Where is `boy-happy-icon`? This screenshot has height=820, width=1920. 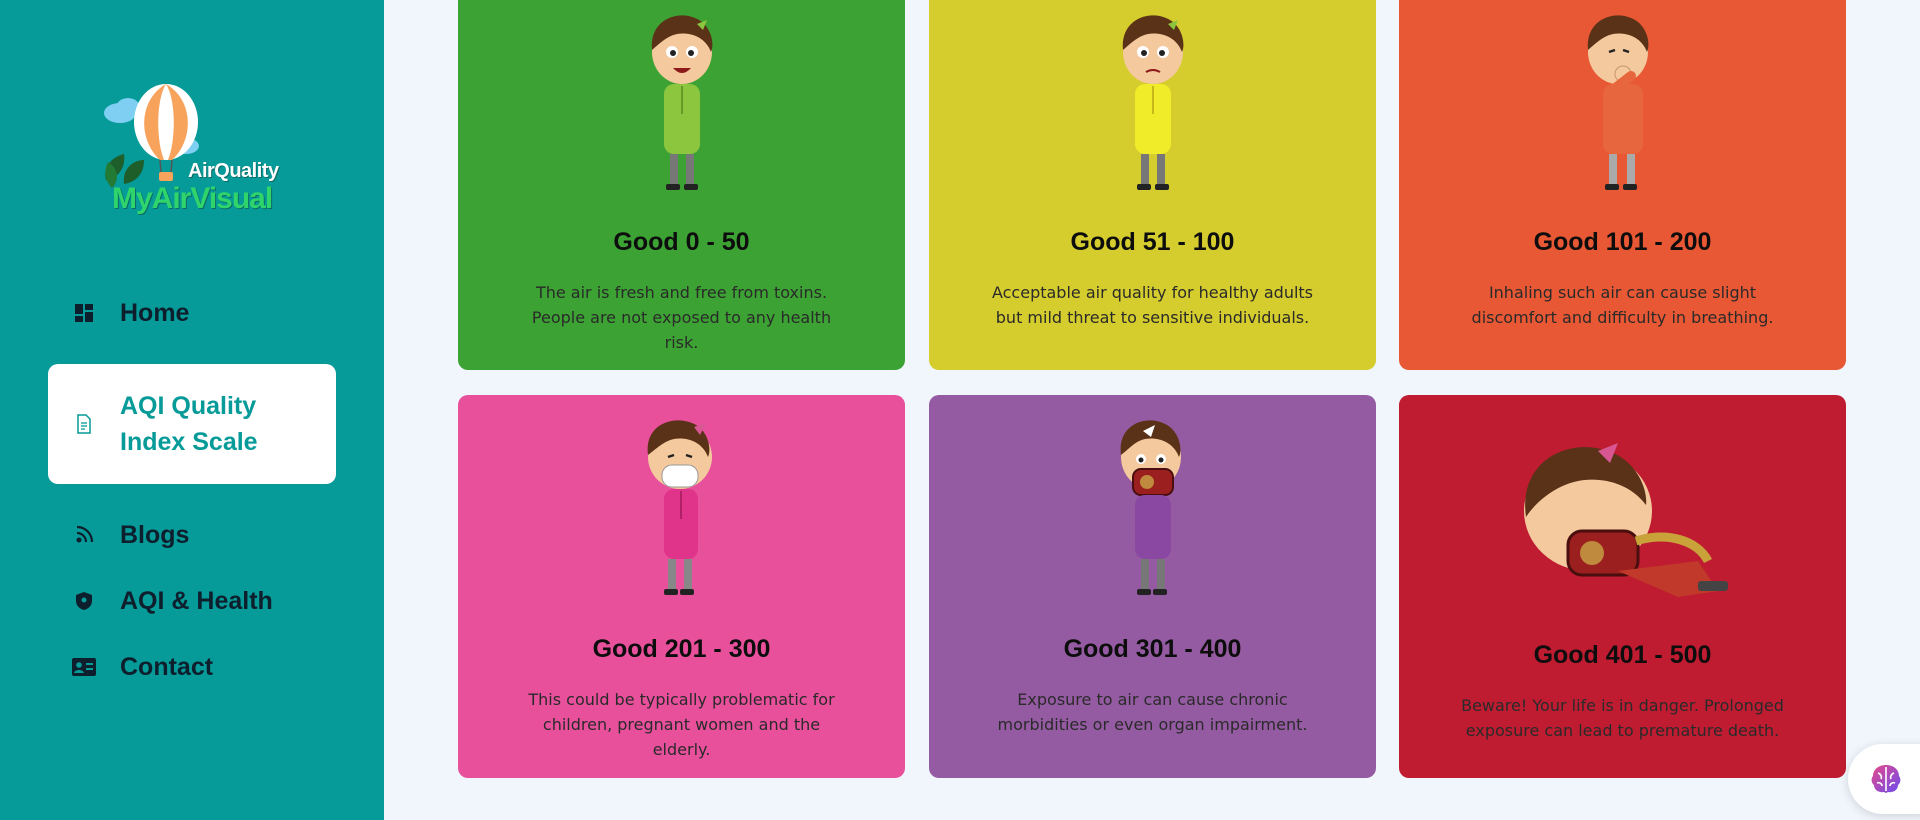 boy-happy-icon is located at coordinates (681, 102).